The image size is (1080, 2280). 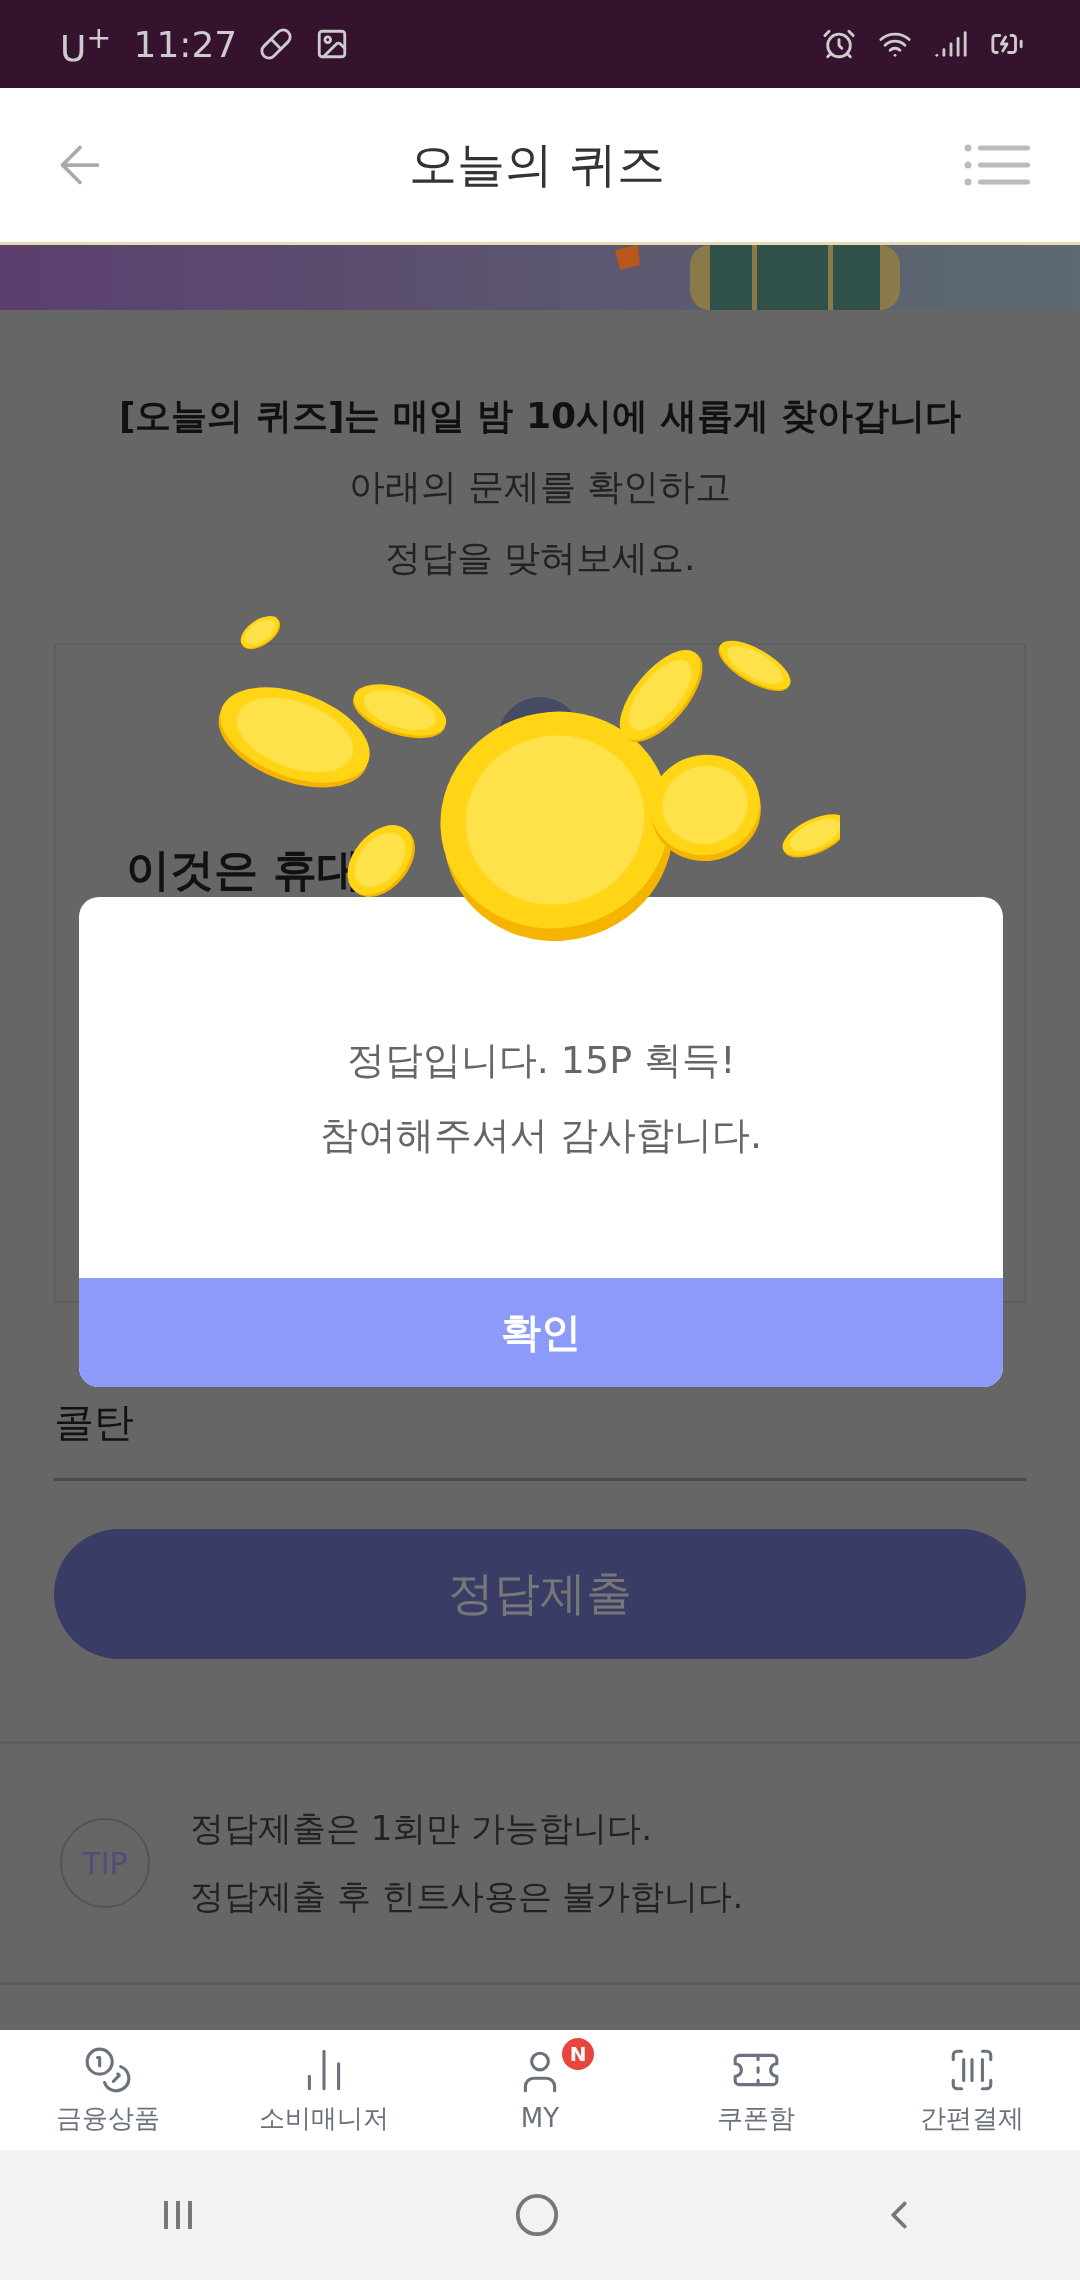 What do you see at coordinates (756, 2090) in the screenshot?
I see `tab-item: 쿠폰함` at bounding box center [756, 2090].